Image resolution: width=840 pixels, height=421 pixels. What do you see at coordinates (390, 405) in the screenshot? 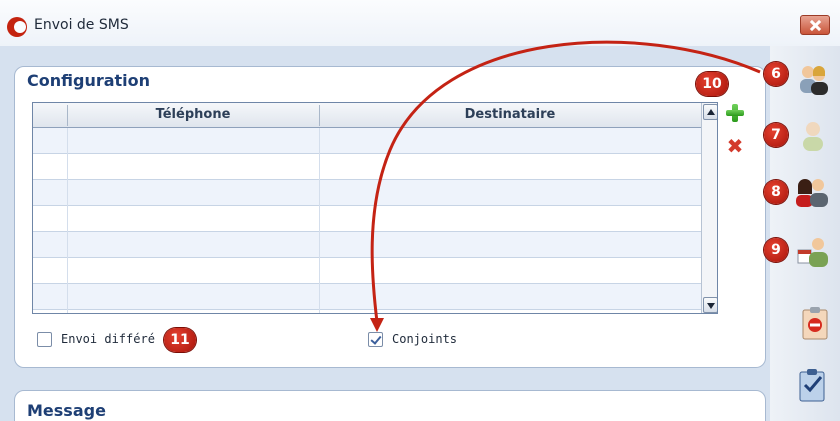
I see `message-panel: Message` at bounding box center [390, 405].